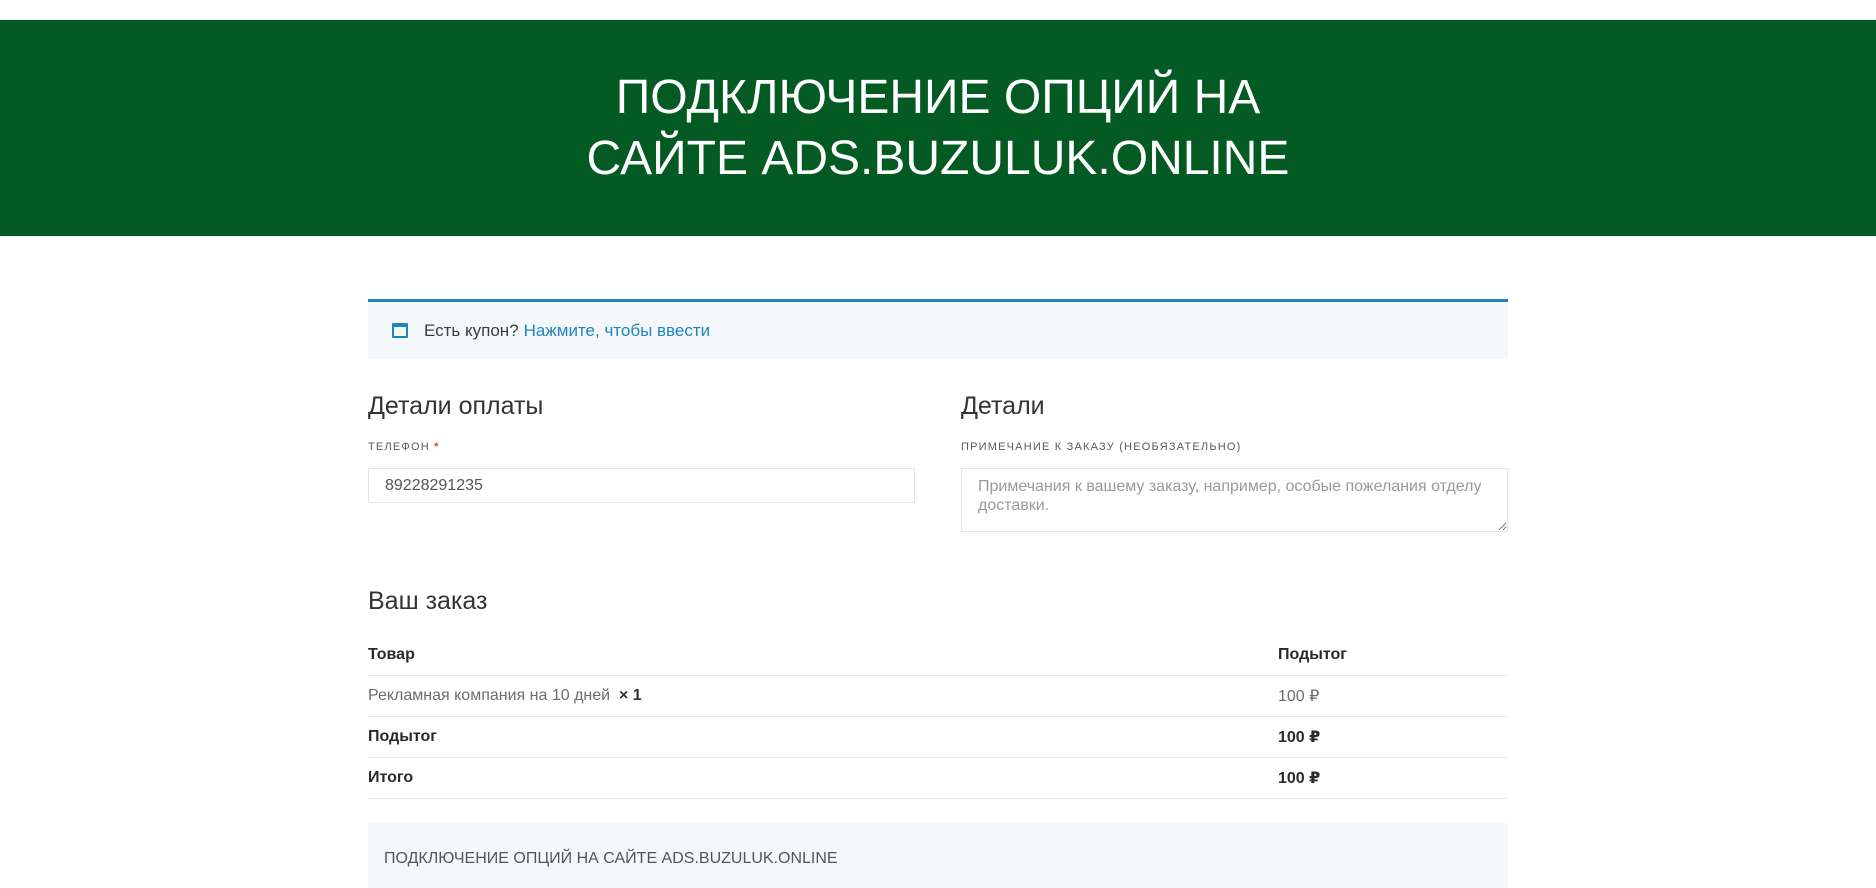  What do you see at coordinates (823, 737) in the screenshot?
I see `subtotal-label: Подытог` at bounding box center [823, 737].